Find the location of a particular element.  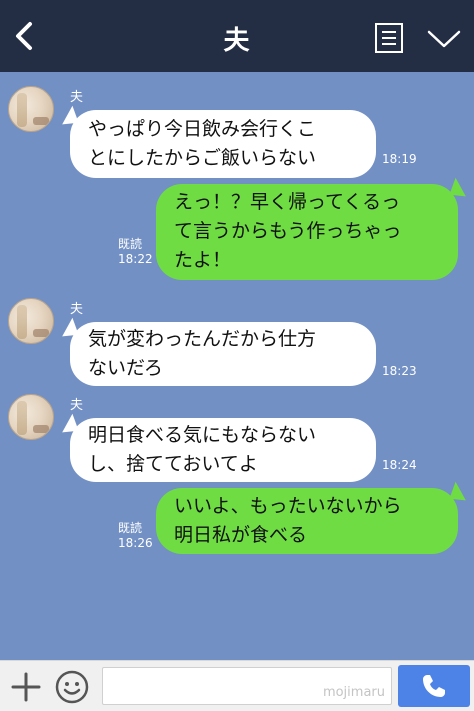

incoming-message: 明日食べる気にもならない し、捨てておいてよ is located at coordinates (223, 450).